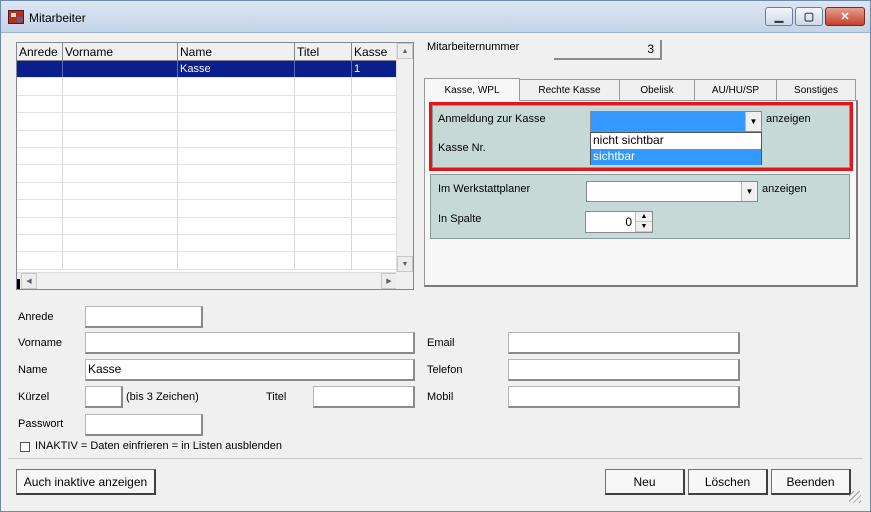  What do you see at coordinates (619, 222) in the screenshot?
I see `in-spalte-spinner: 0 ▲ ▼` at bounding box center [619, 222].